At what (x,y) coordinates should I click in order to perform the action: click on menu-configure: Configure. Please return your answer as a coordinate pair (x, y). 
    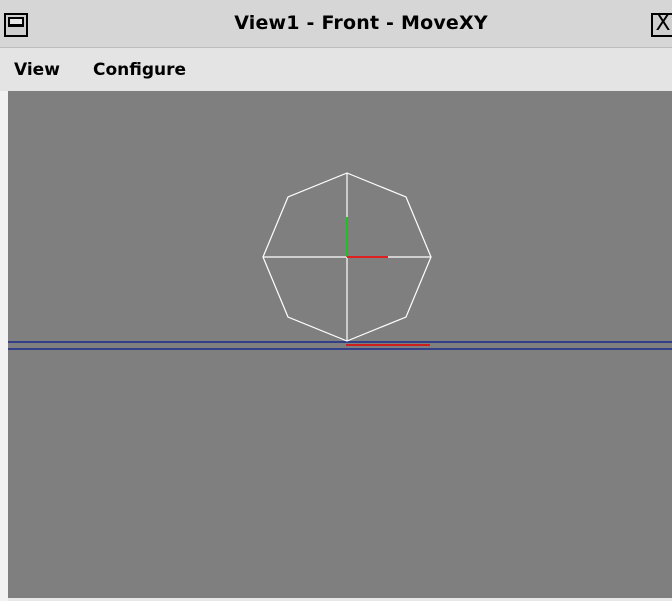
    Looking at the image, I should click on (139, 70).